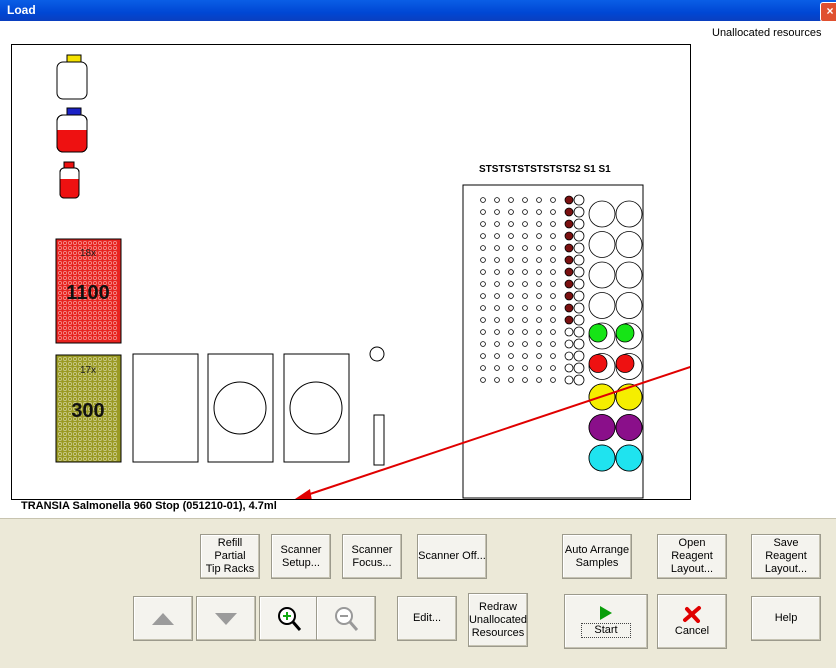  What do you see at coordinates (87, 293) in the screenshot?
I see `rack1-value: 1100` at bounding box center [87, 293].